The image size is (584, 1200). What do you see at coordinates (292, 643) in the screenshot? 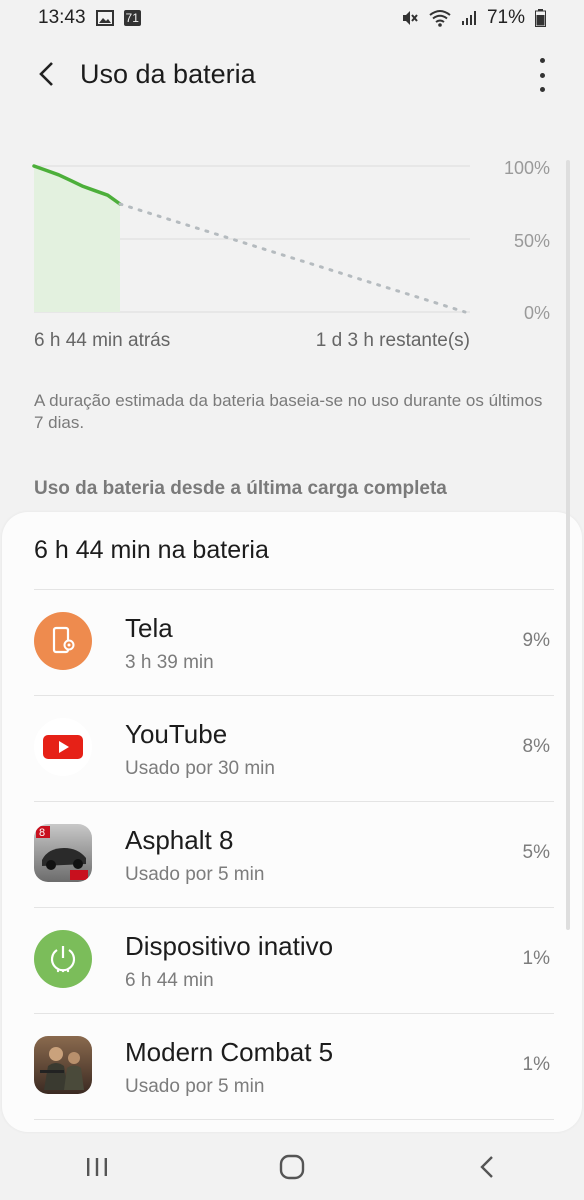
I see `app-row-tela: Tela 3 h 39 min 9%` at bounding box center [292, 643].